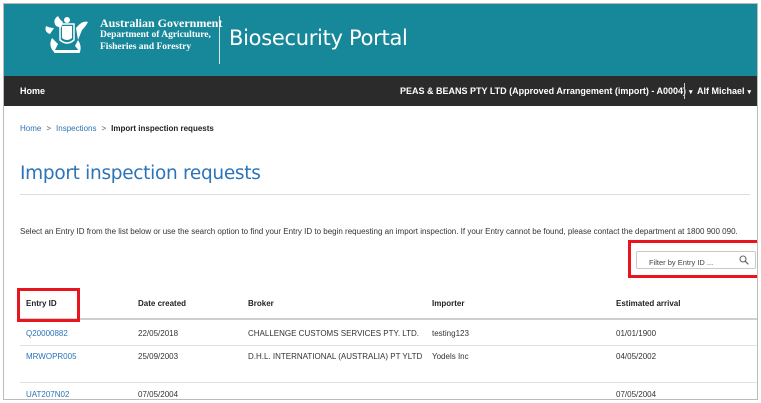 This screenshot has height=403, width=761. Describe the element at coordinates (162, 128) in the screenshot. I see `breadcrumb-current: Import inspection requests` at that location.